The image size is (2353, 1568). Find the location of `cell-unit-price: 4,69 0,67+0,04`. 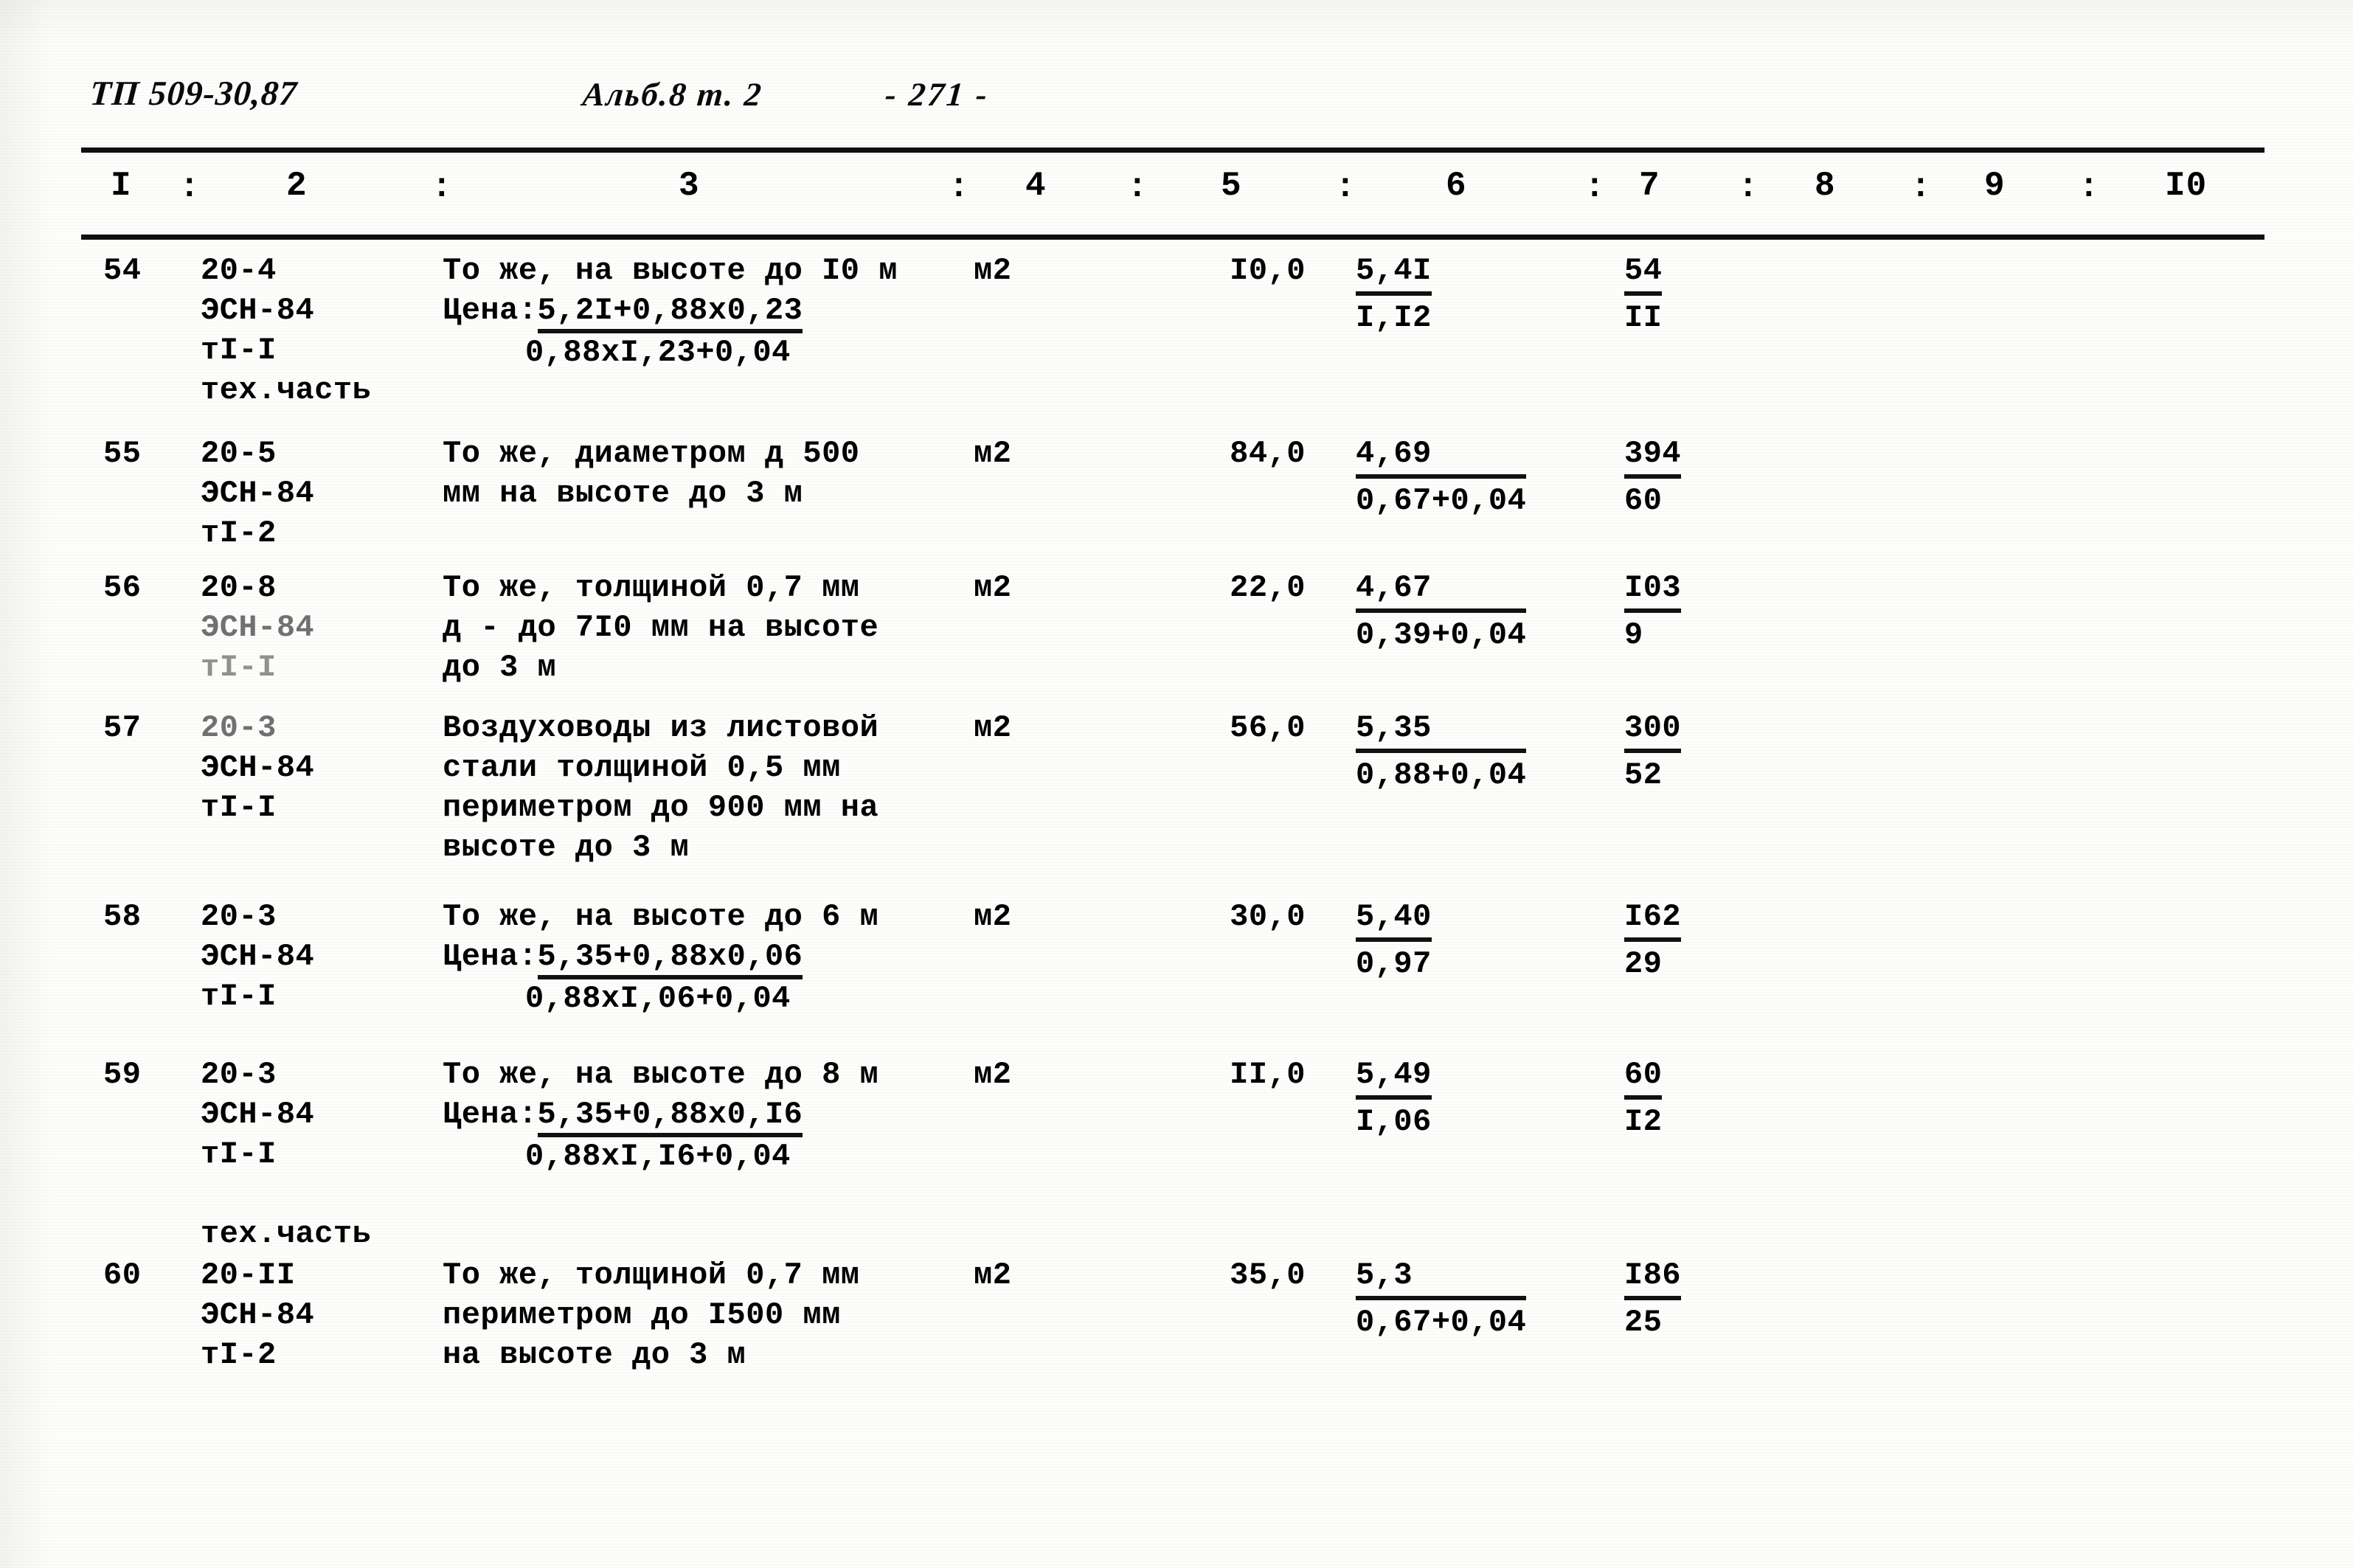

cell-unit-price: 4,69 0,67+0,04 is located at coordinates (1477, 477).